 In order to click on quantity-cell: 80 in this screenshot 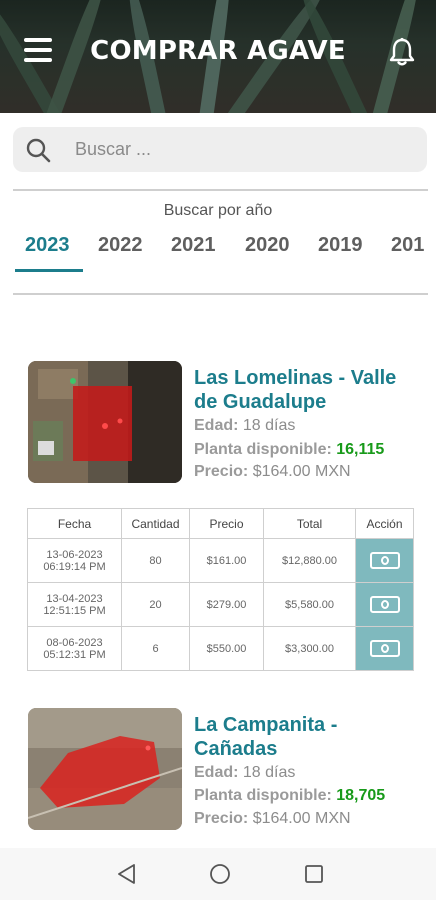, I will do `click(155, 560)`.